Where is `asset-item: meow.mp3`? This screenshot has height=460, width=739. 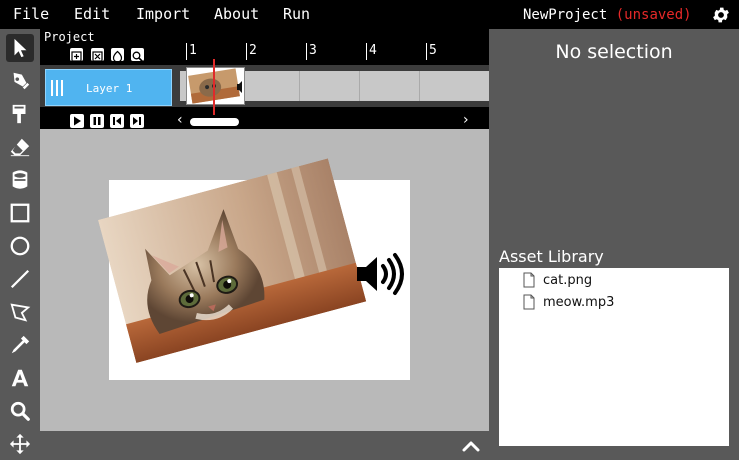 asset-item: meow.mp3 is located at coordinates (568, 302).